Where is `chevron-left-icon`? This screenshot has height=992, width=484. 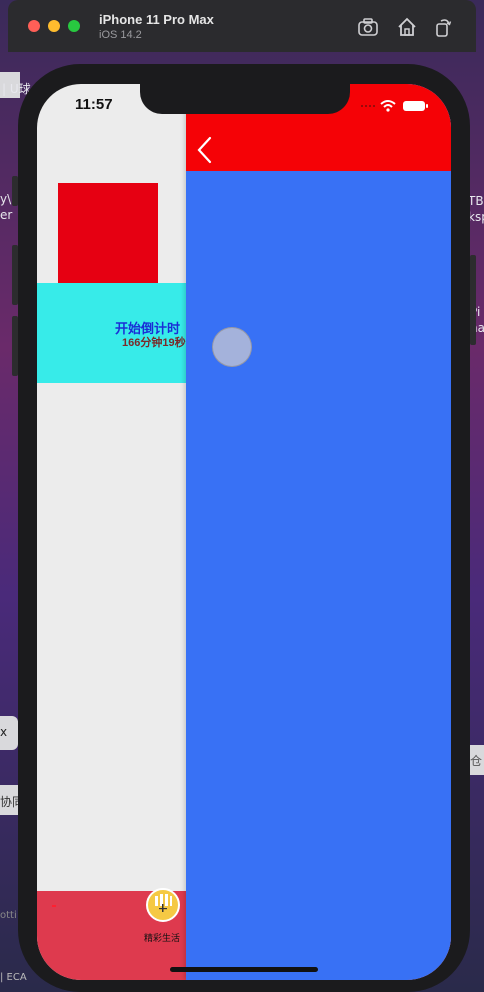
chevron-left-icon is located at coordinates (204, 150).